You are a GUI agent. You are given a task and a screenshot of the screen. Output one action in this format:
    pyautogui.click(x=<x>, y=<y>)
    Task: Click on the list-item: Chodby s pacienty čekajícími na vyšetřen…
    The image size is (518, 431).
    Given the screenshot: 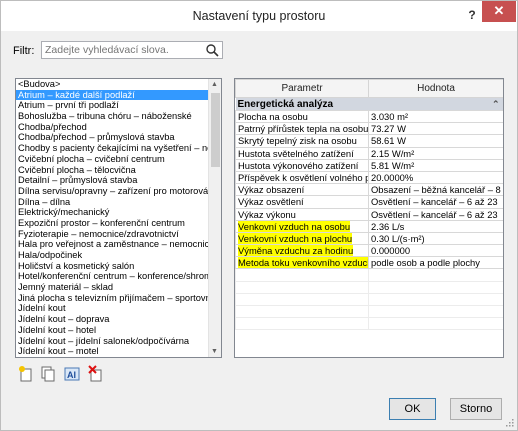 What is the action you would take?
    pyautogui.click(x=118, y=148)
    